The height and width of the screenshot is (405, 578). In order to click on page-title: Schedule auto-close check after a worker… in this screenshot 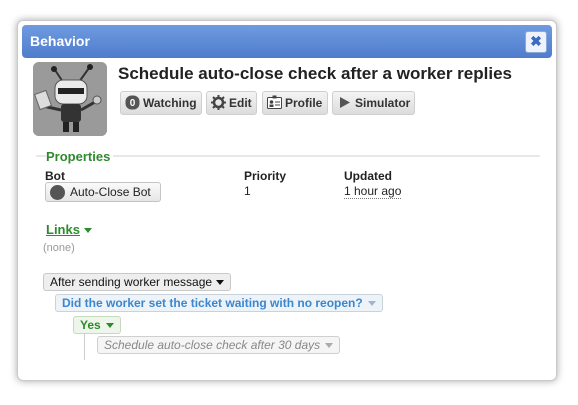, I will do `click(315, 73)`.